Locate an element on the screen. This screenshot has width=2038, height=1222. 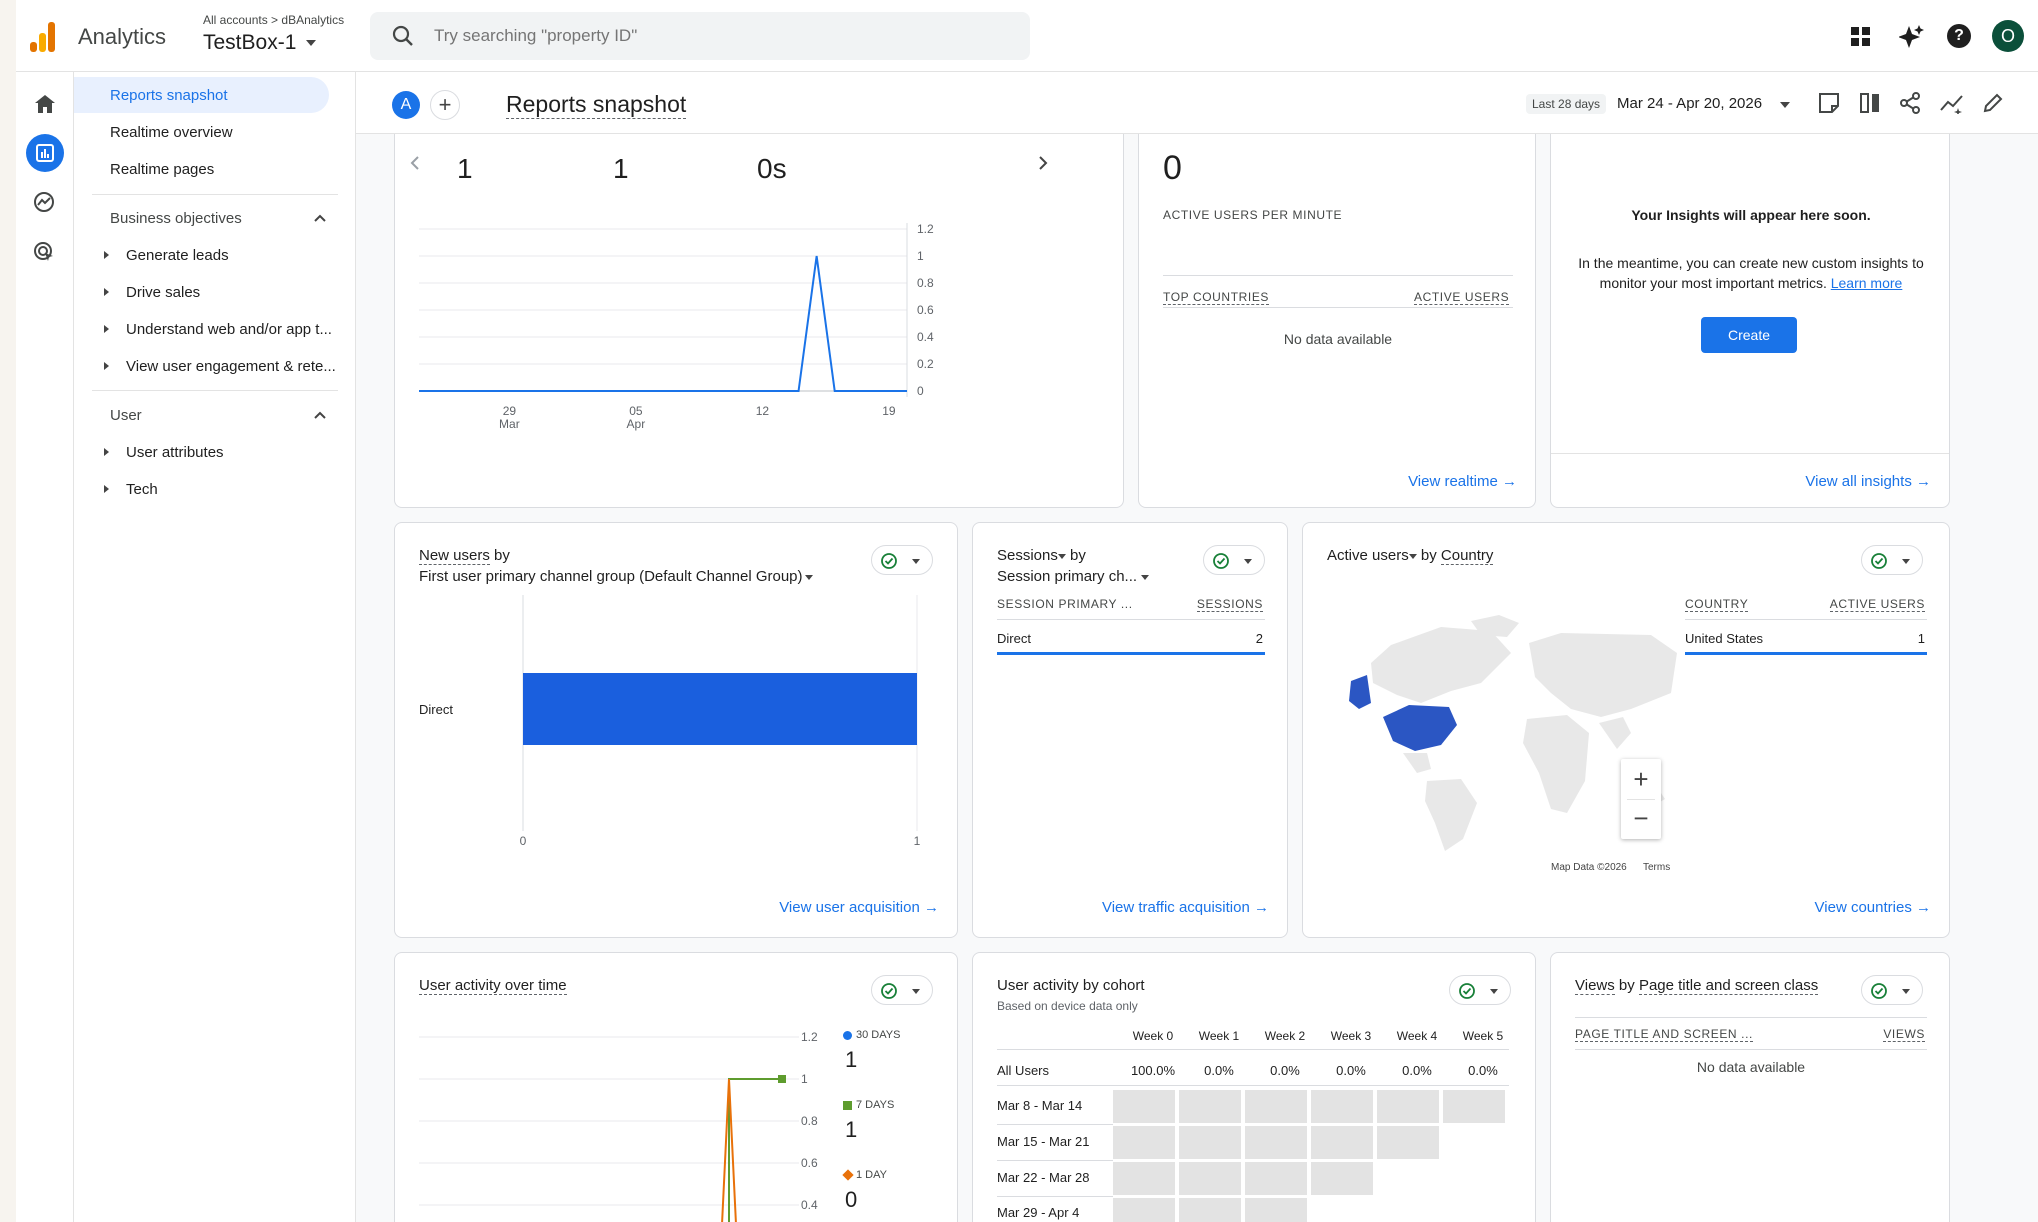
explore-icon is located at coordinates (44, 202).